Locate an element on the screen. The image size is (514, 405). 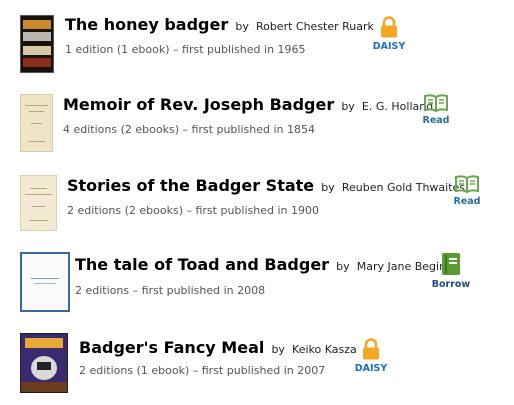
book-title-link: Badger's Fancy Meal is located at coordinates (171, 347).